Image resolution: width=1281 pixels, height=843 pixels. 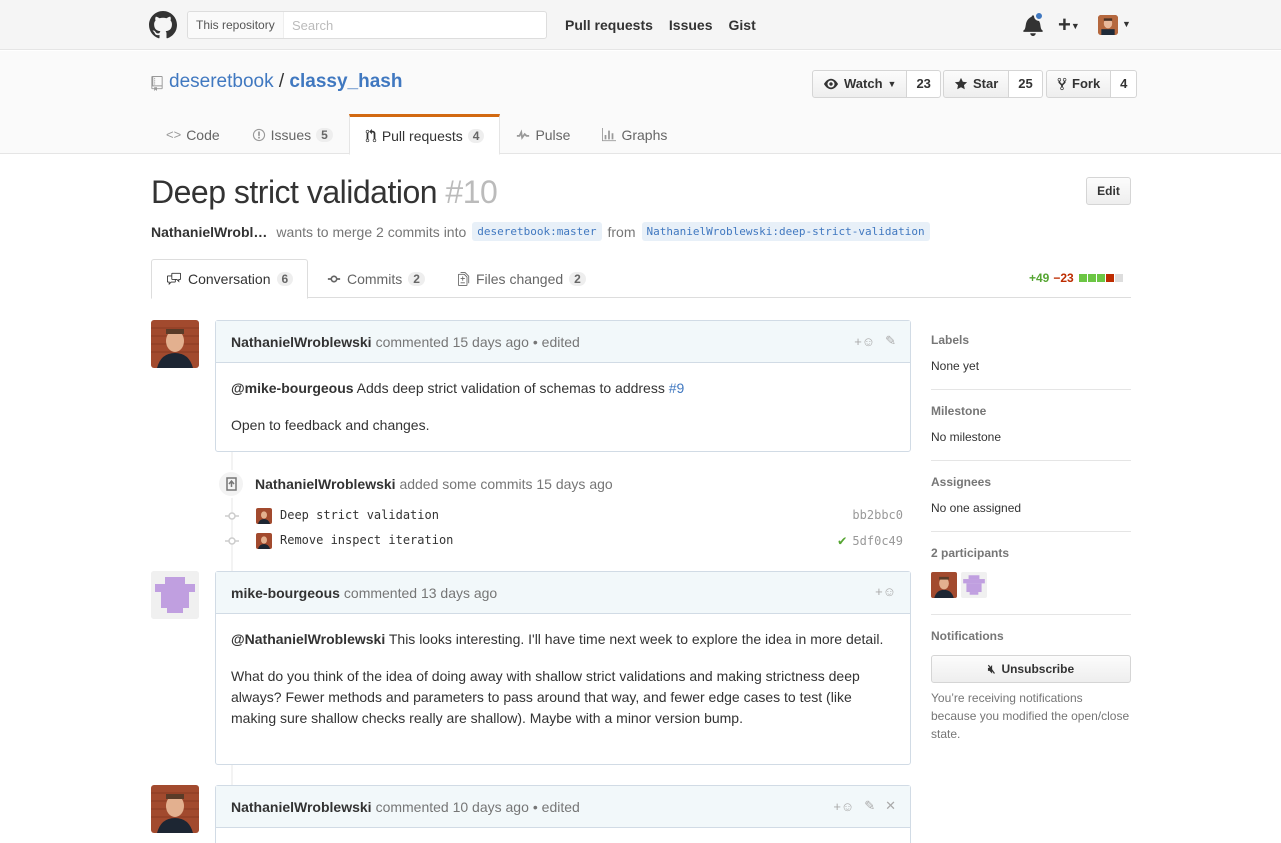 I want to click on sidebar-labels-value: None yet, so click(x=955, y=366).